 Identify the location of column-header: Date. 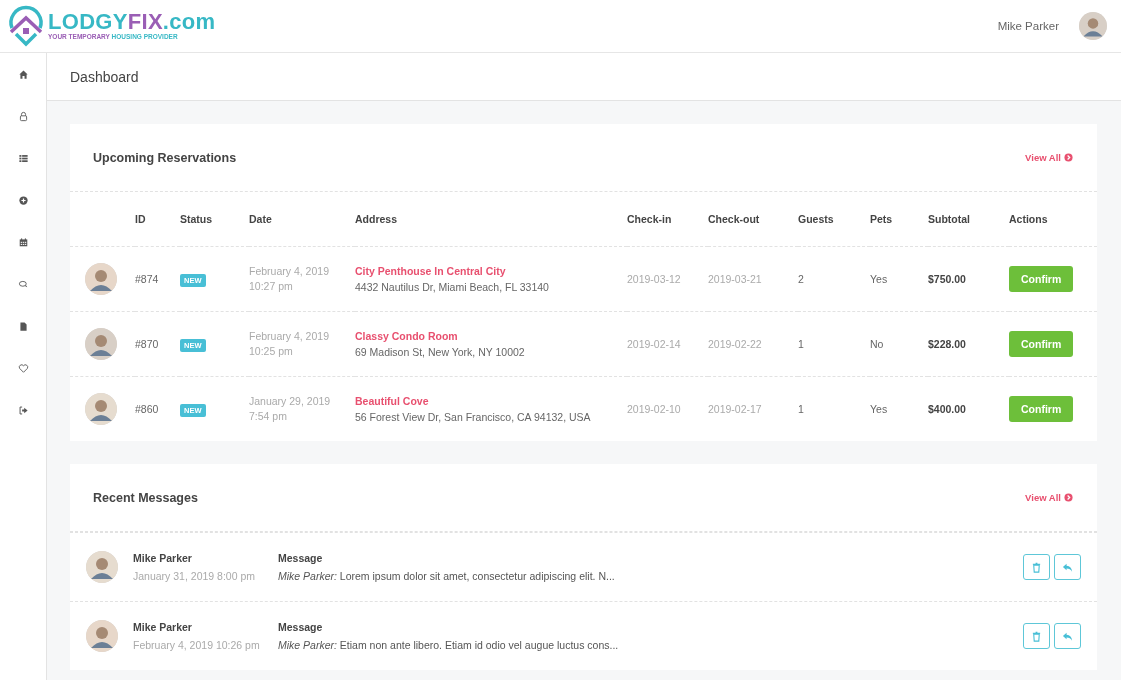
(260, 219).